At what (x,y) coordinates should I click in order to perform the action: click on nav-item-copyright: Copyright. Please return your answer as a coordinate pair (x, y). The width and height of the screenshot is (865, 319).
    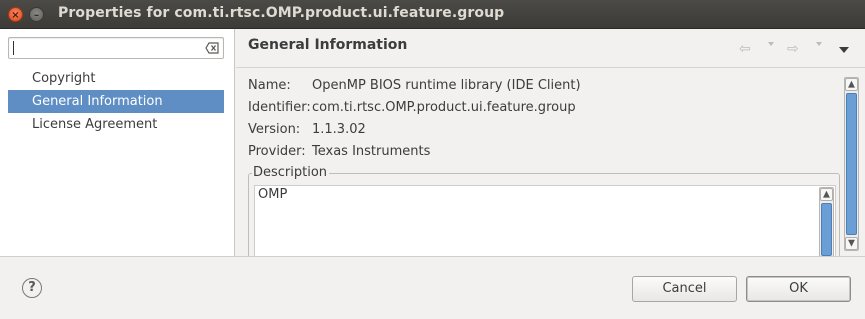
    Looking at the image, I should click on (116, 78).